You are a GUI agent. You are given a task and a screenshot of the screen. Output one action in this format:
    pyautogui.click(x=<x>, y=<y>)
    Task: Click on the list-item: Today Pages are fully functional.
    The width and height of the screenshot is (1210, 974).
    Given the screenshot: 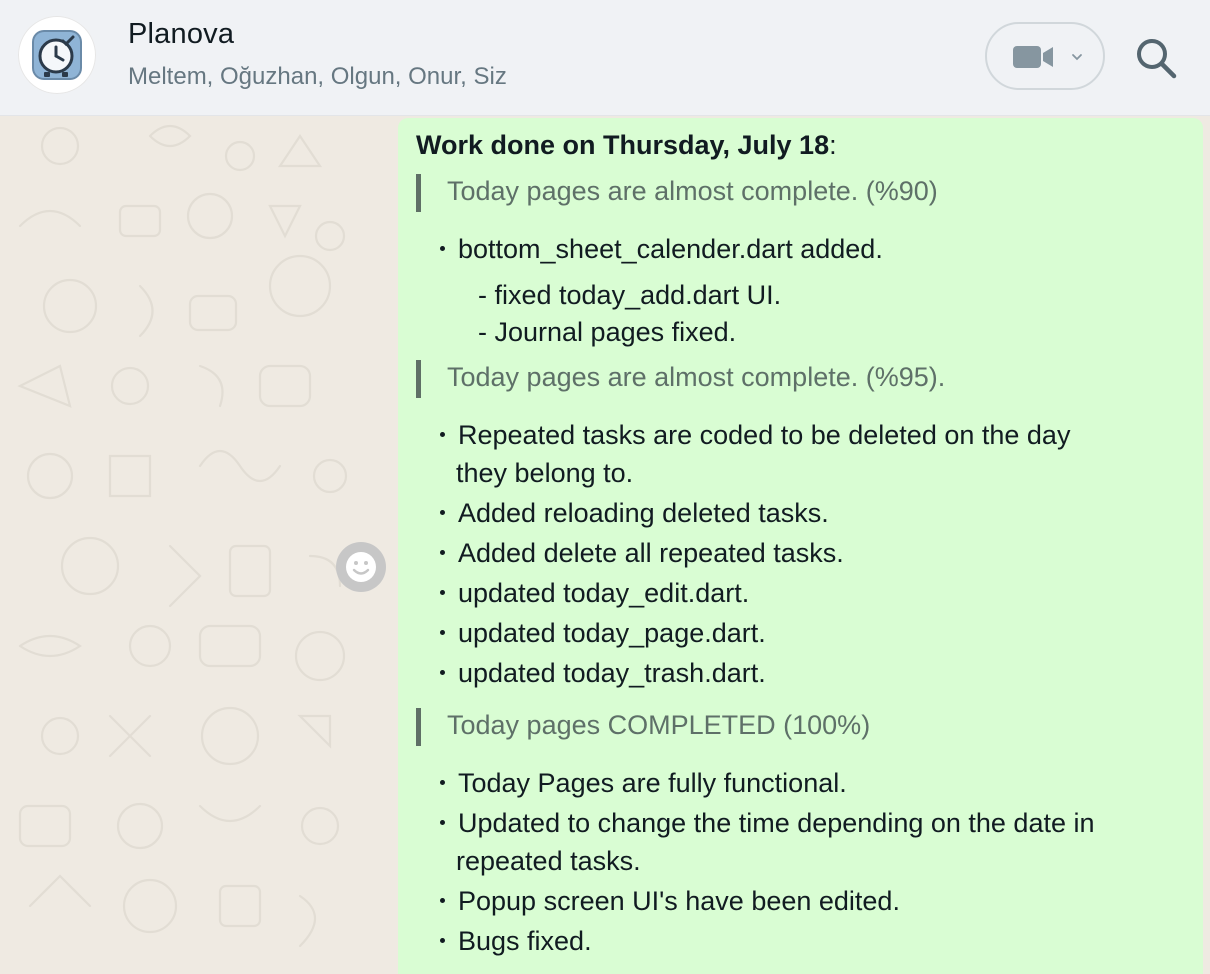 What is the action you would take?
    pyautogui.click(x=652, y=783)
    